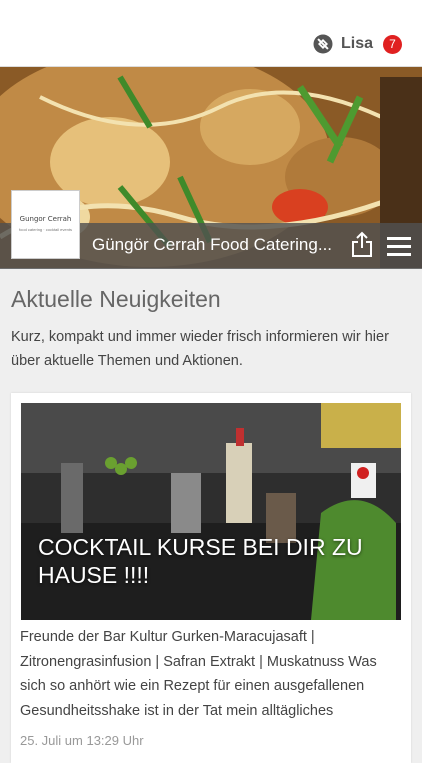 This screenshot has height=763, width=422. I want to click on user-name: Lisa, so click(357, 44).